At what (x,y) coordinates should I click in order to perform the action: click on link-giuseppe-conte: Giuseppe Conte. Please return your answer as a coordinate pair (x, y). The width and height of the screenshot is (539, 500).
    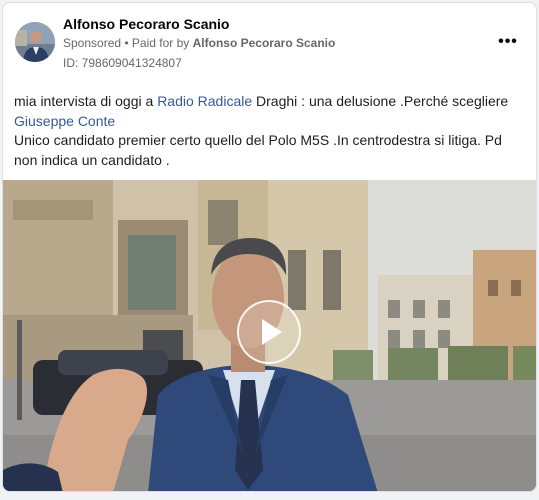
    Looking at the image, I should click on (64, 121).